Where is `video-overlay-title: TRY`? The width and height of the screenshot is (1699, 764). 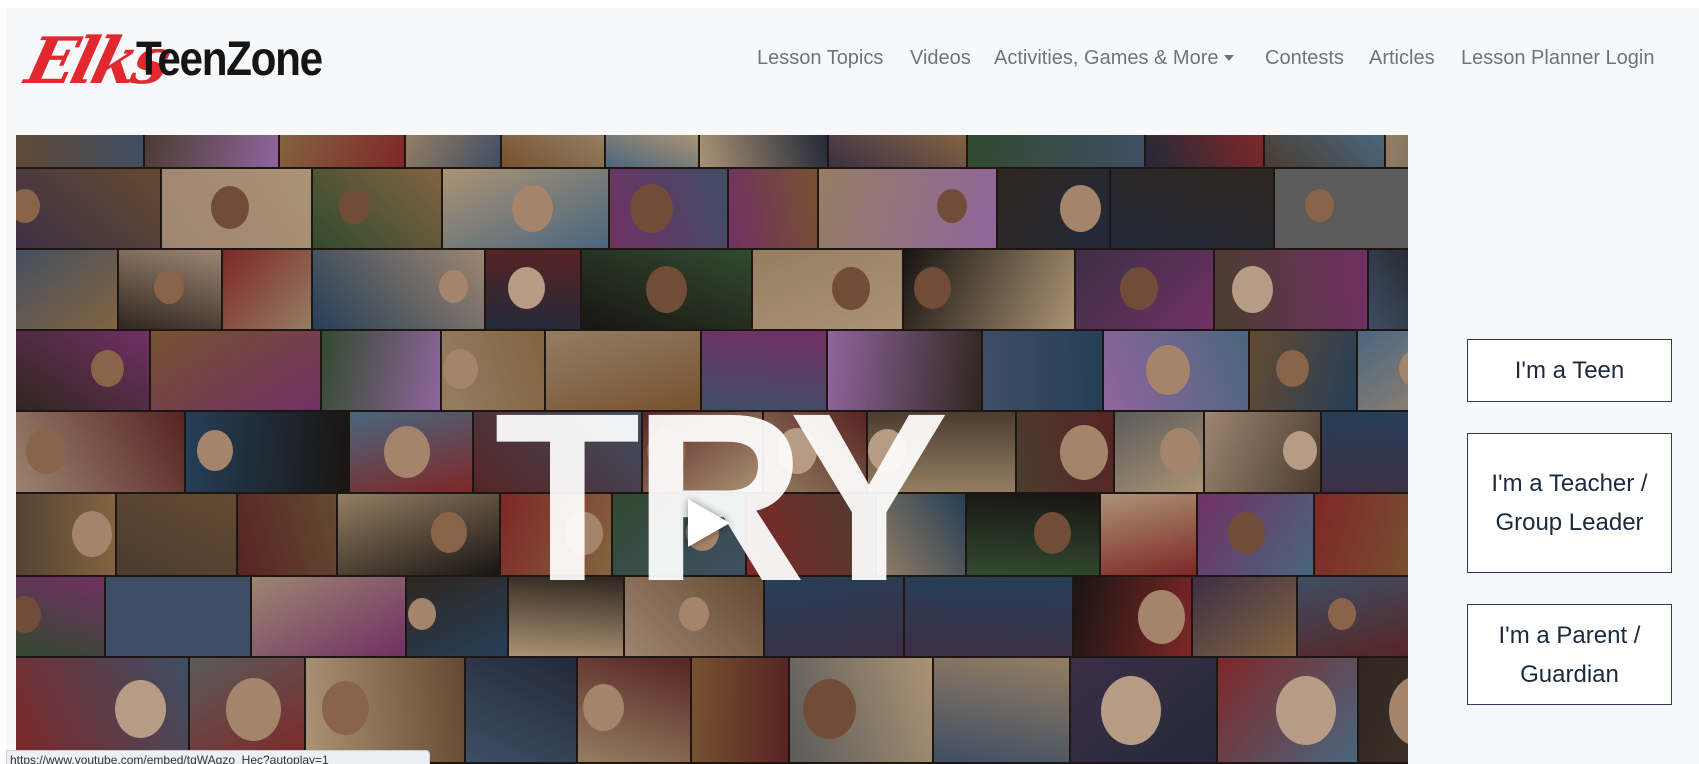
video-overlay-title: TRY is located at coordinates (721, 497).